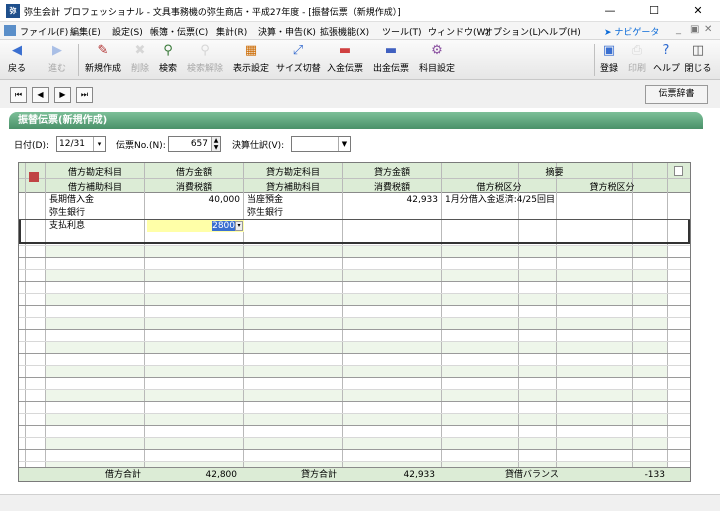 This screenshot has height=511, width=720. I want to click on last-record-icon: ⏭, so click(84, 94).